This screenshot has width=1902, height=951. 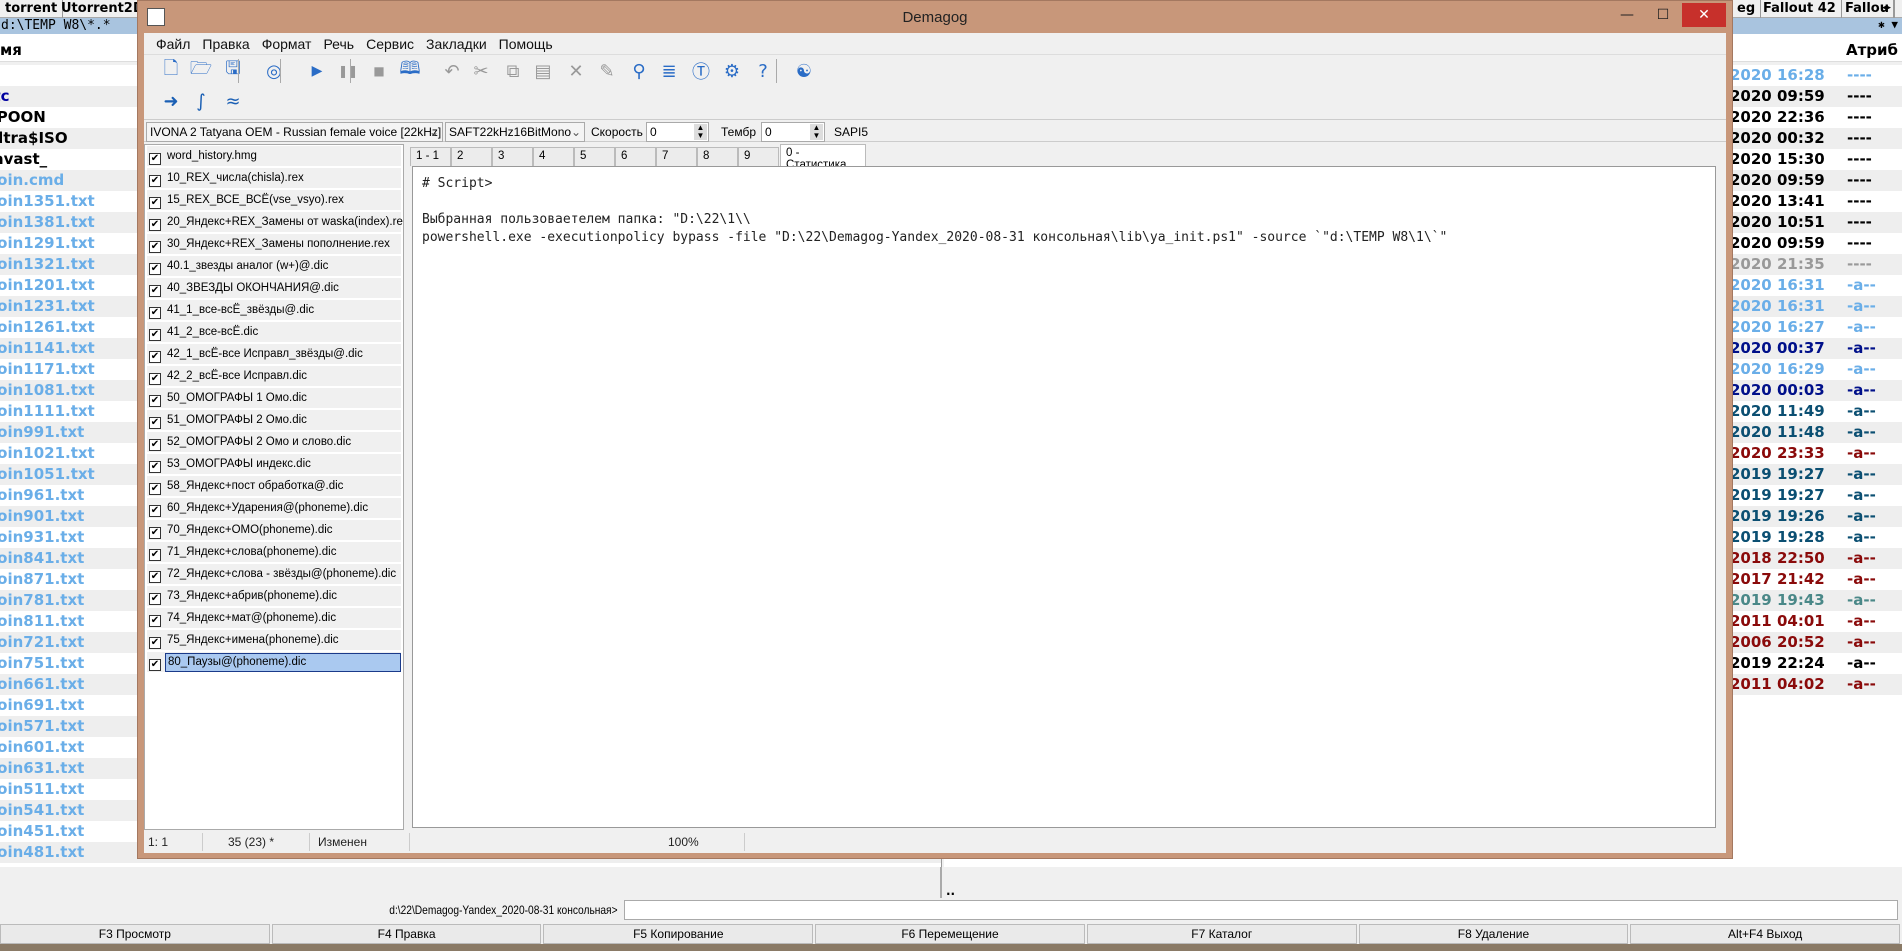 I want to click on paste-icon: ▤, so click(x=543, y=71).